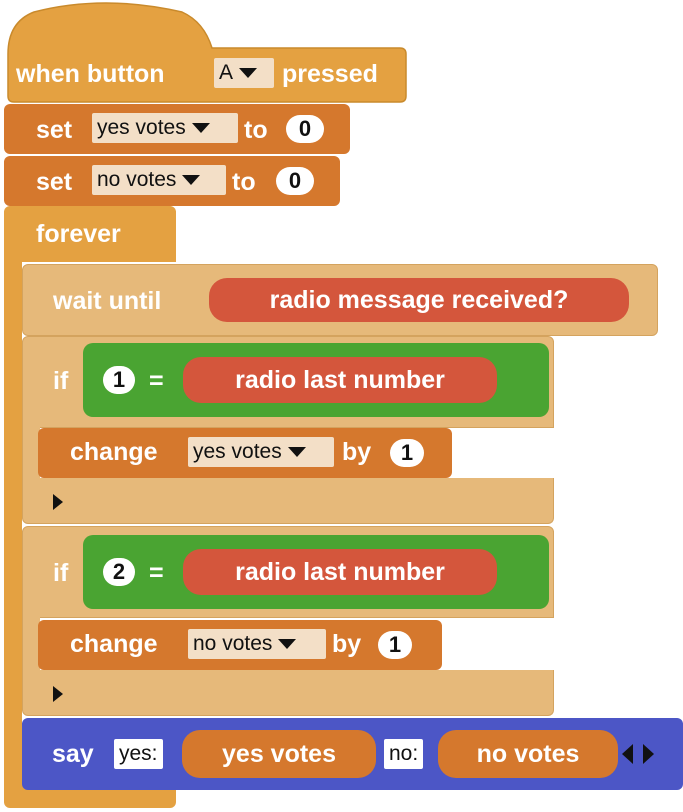  Describe the element at coordinates (528, 754) in the screenshot. I see `no-votes-reporter: no votes` at that location.